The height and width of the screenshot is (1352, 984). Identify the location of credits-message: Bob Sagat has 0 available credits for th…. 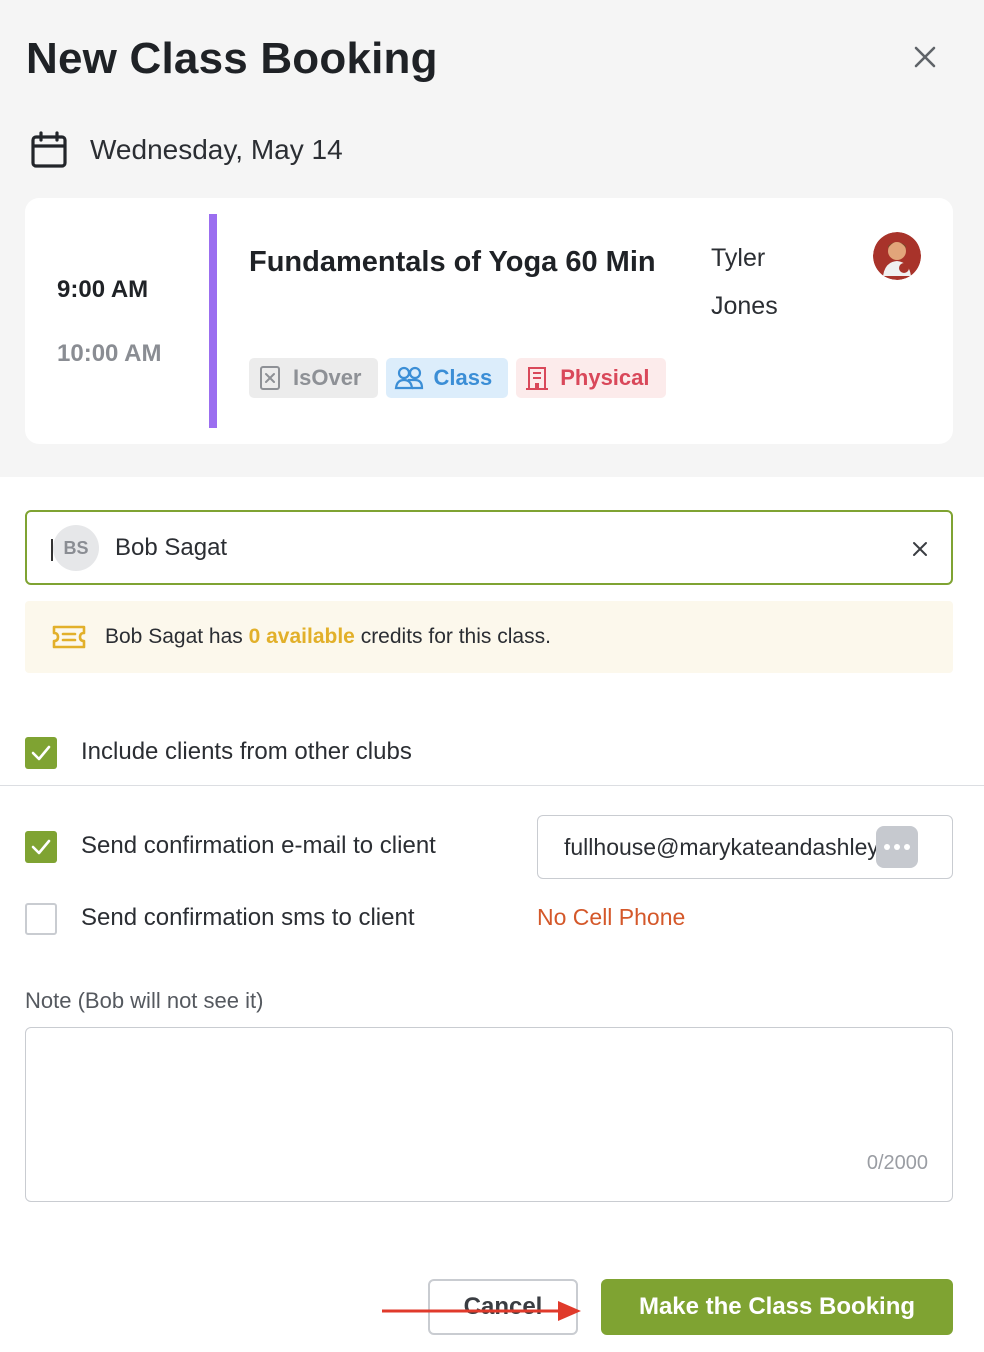
(328, 637).